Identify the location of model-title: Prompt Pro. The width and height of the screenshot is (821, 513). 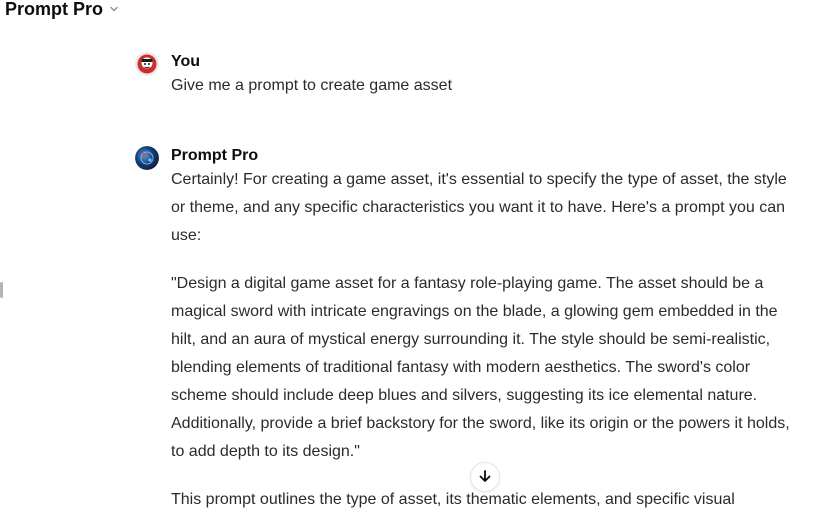
(54, 9).